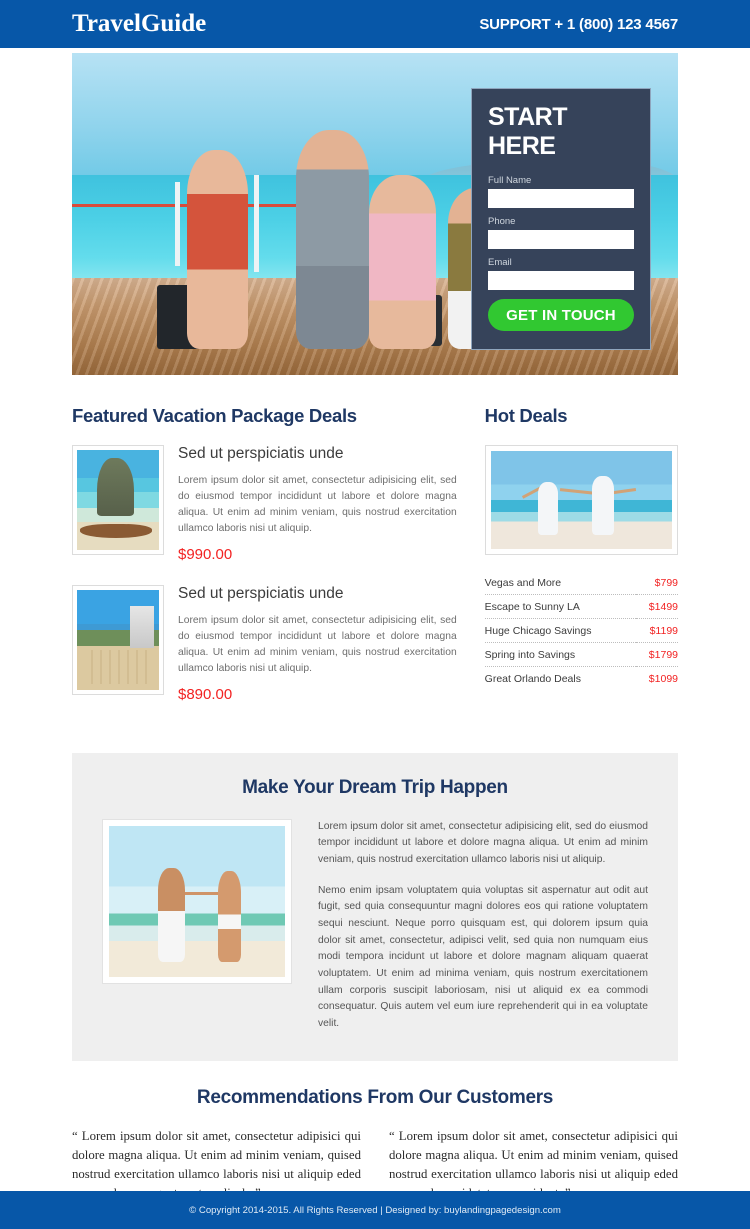 The width and height of the screenshot is (750, 1229). Describe the element at coordinates (523, 583) in the screenshot. I see `hot-deal-name: Vegas and More` at that location.